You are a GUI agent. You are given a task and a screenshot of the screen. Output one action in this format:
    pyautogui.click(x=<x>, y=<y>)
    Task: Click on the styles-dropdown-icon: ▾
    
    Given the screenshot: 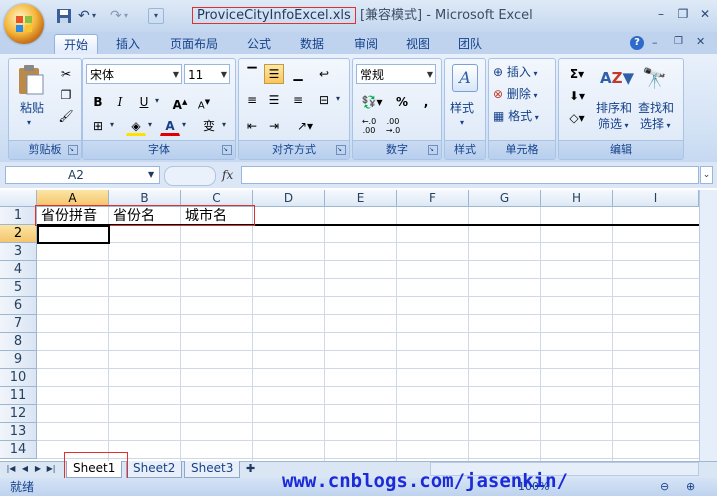 What is the action you would take?
    pyautogui.click(x=462, y=122)
    